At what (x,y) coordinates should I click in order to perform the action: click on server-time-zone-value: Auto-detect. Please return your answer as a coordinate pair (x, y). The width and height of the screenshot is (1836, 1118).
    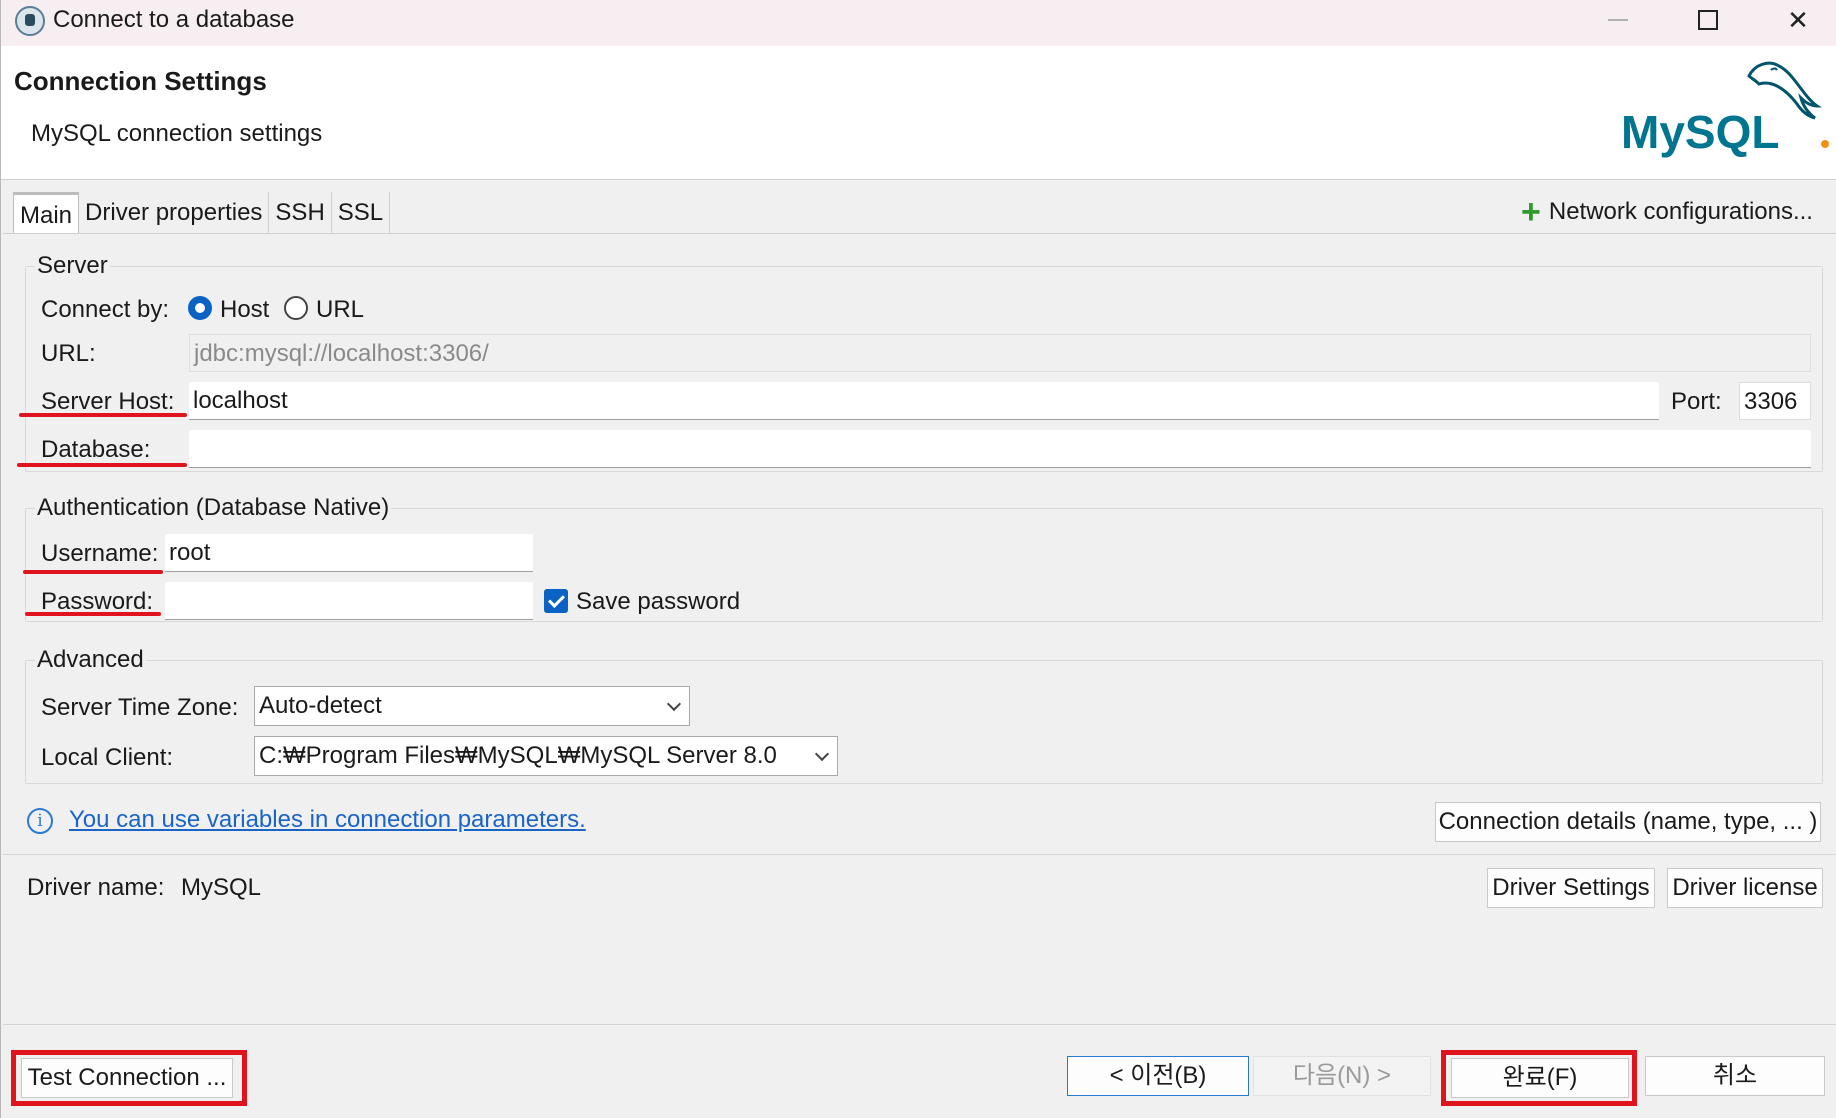
    Looking at the image, I should click on (320, 705).